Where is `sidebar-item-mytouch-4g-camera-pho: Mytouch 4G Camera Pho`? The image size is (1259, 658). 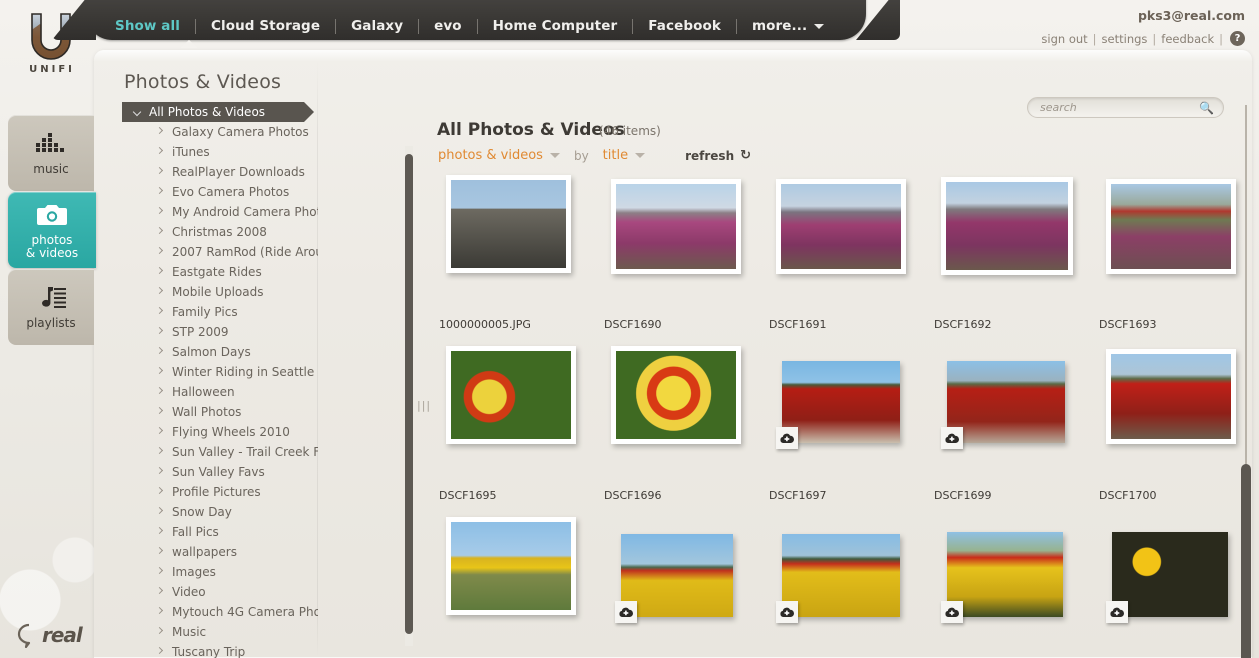 sidebar-item-mytouch-4g-camera-pho: Mytouch 4G Camera Pho is located at coordinates (220, 612).